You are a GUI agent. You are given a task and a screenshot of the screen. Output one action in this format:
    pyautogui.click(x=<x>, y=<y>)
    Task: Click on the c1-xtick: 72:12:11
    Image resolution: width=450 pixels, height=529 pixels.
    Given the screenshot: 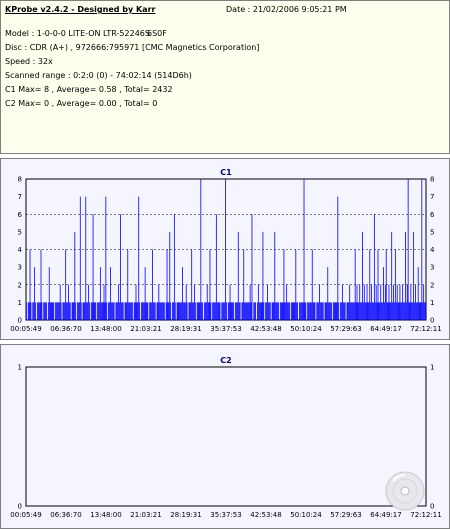 What is the action you would take?
    pyautogui.click(x=425, y=329)
    